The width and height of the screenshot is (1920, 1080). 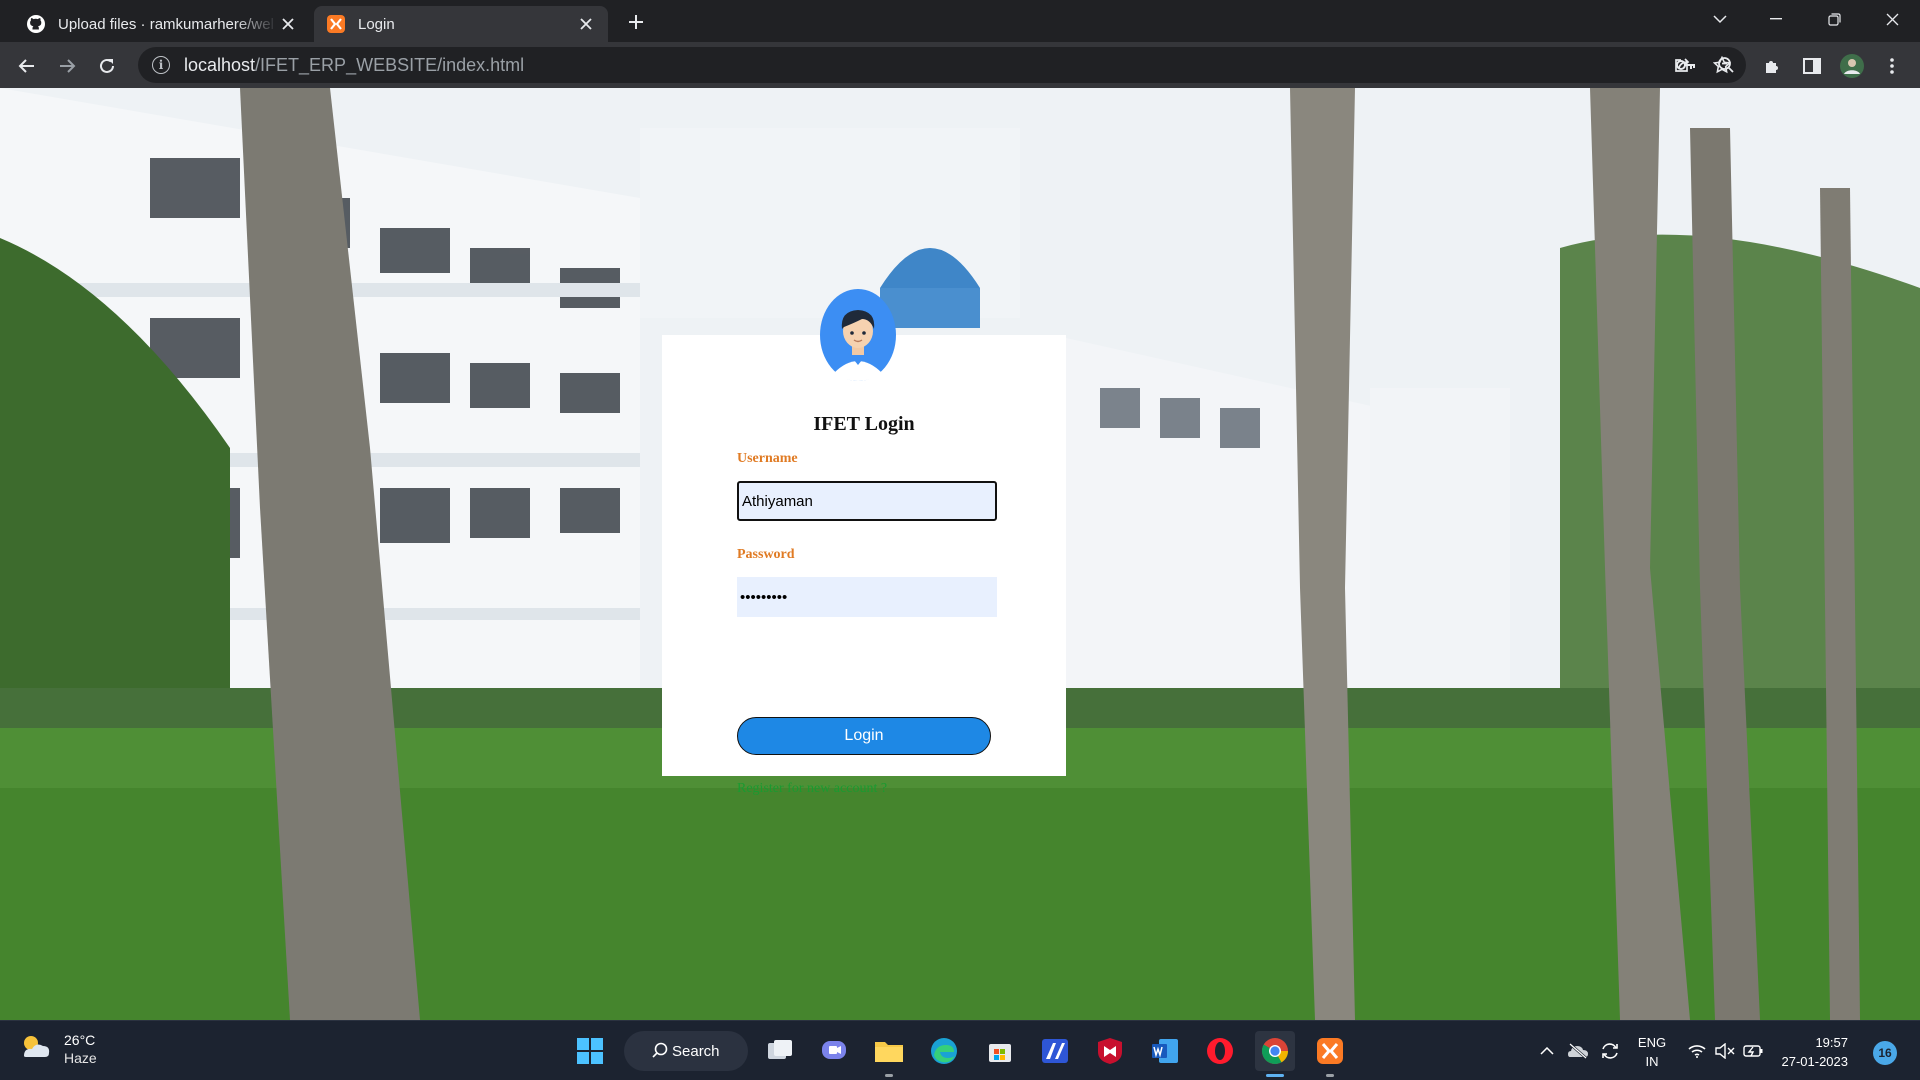 I want to click on password-label: Password, so click(x=766, y=554).